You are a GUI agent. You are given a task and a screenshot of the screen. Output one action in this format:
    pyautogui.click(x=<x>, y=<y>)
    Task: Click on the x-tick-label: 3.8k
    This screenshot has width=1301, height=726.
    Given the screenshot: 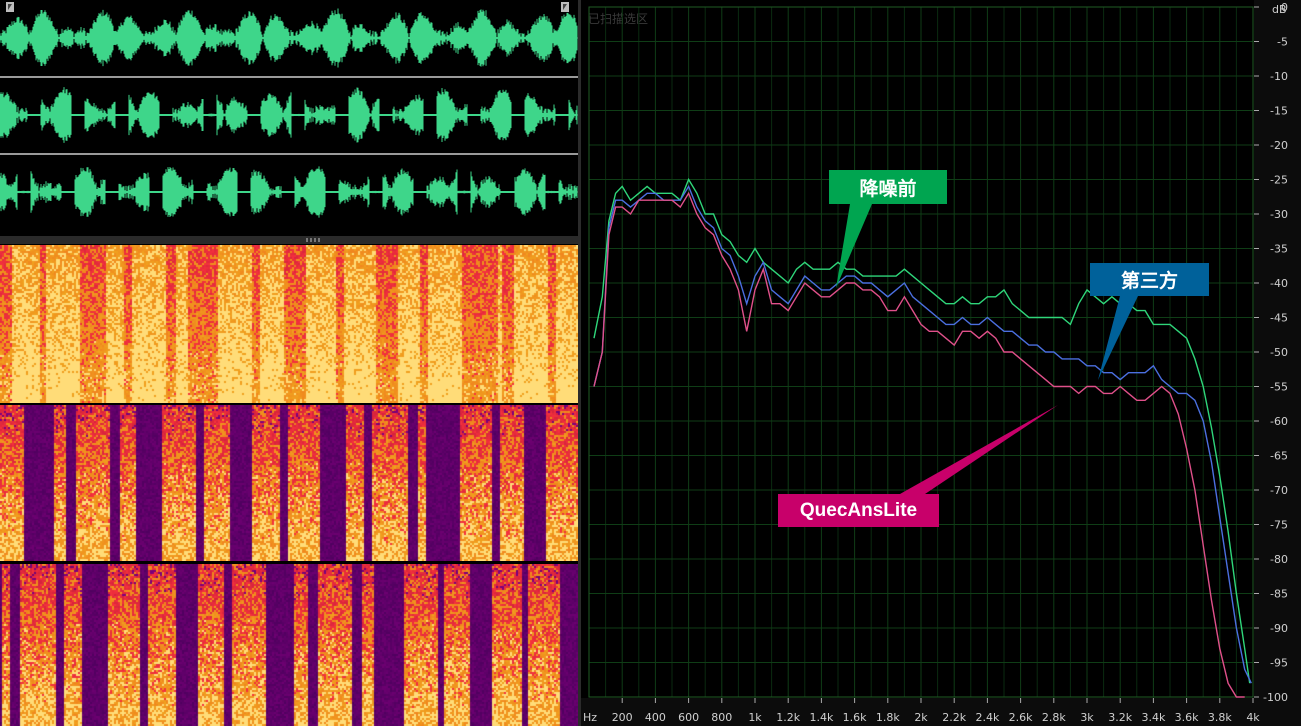 What is the action you would take?
    pyautogui.click(x=1220, y=717)
    